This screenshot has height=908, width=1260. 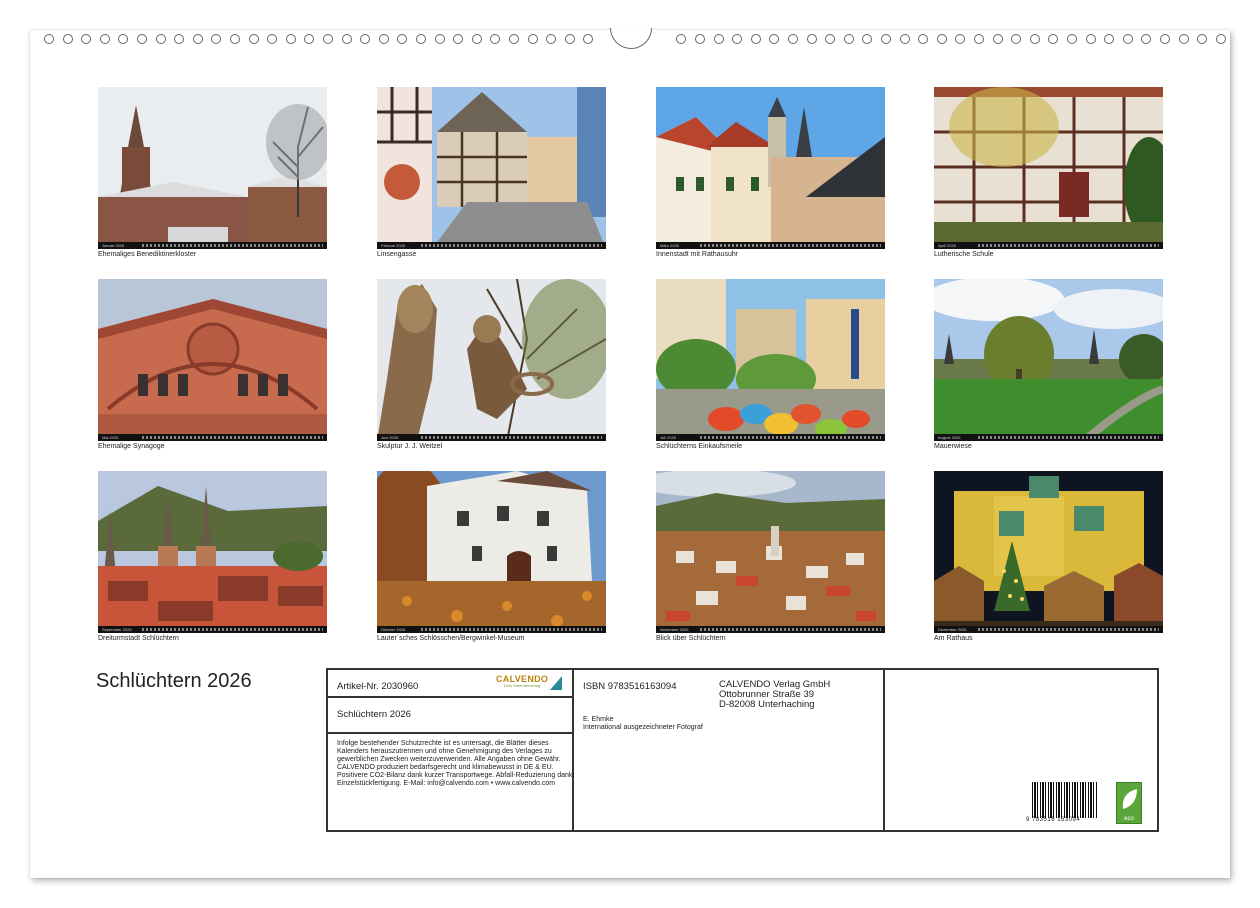 I want to click on author-note: International ausgezeichneter Fotograf, so click(x=643, y=727).